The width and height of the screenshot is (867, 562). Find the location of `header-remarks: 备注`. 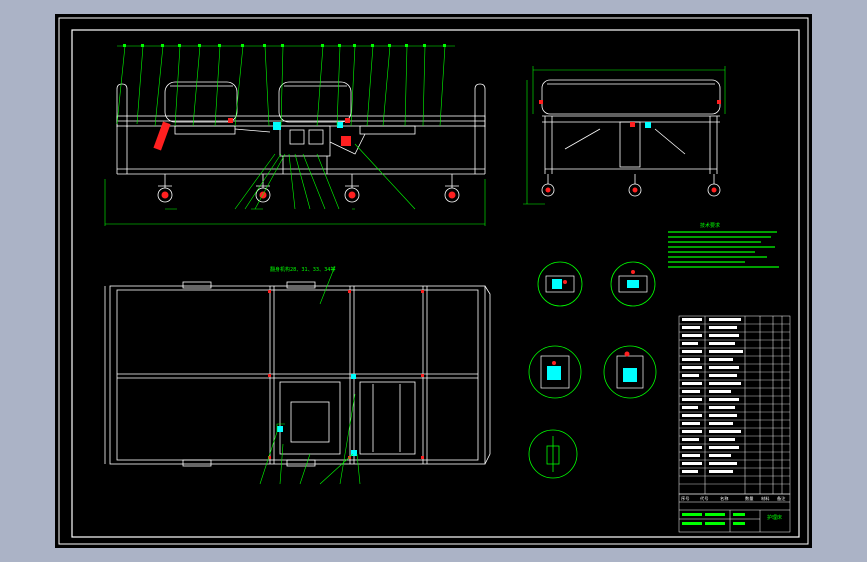

header-remarks: 备注 is located at coordinates (781, 498).